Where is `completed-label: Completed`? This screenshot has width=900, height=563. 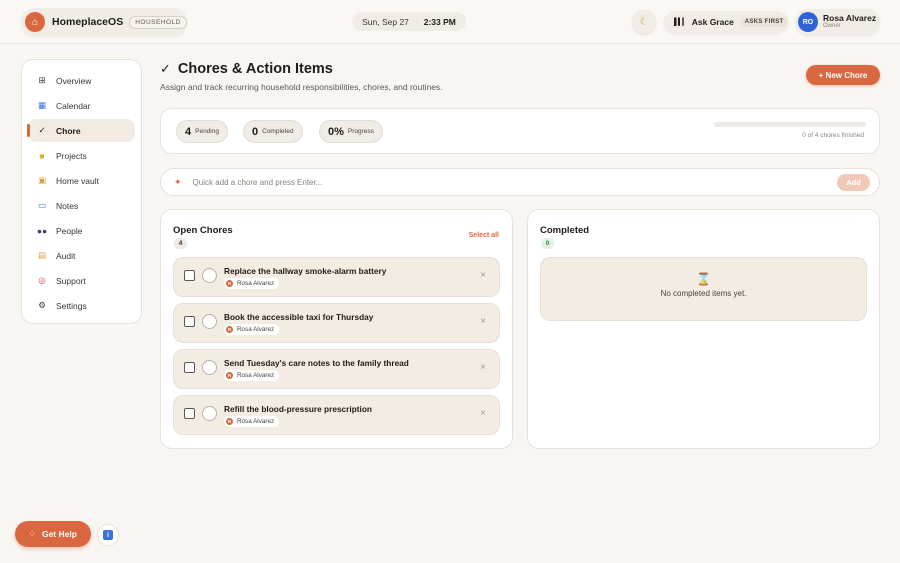 completed-label: Completed is located at coordinates (278, 131).